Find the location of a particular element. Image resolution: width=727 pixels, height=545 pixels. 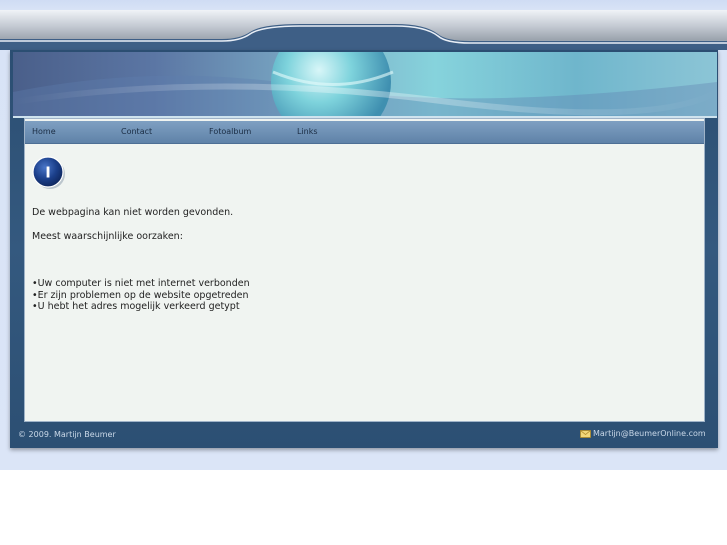

top-decorative-bar is located at coordinates (363, 30).